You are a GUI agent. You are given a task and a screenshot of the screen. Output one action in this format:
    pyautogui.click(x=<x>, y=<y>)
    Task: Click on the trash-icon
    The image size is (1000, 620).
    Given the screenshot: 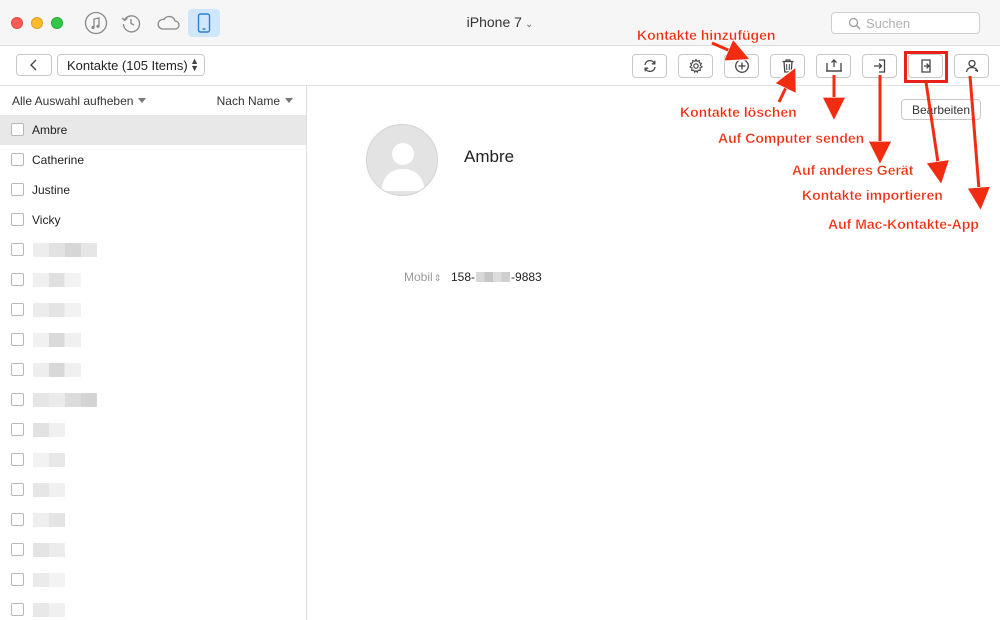 What is the action you would take?
    pyautogui.click(x=787, y=66)
    